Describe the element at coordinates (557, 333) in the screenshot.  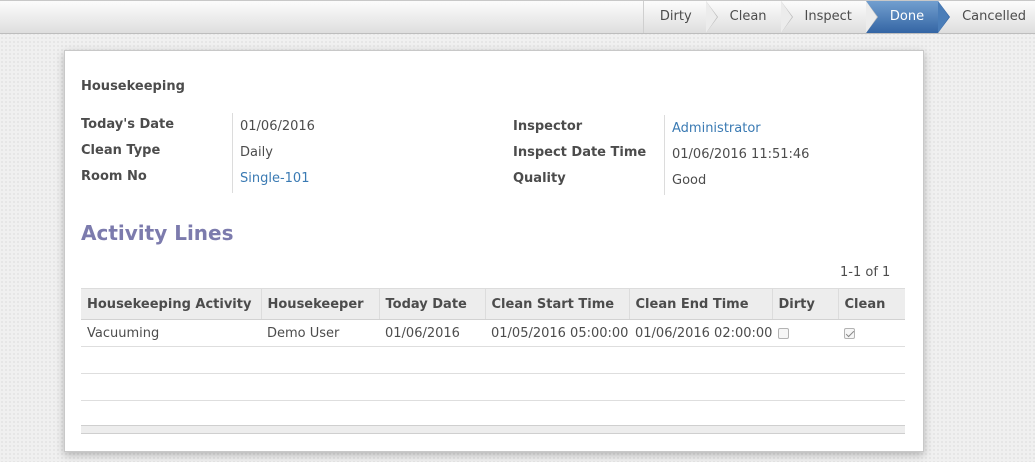
I see `cell-clean-start-time: 01/05/2016 05:00:00` at that location.